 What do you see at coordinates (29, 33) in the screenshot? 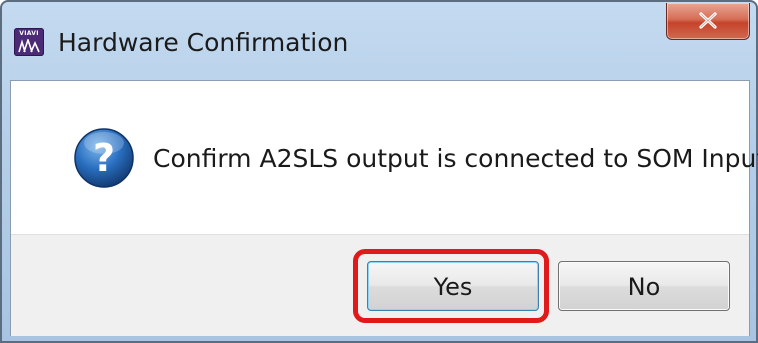
I see `app-icon-text: VIAVI` at bounding box center [29, 33].